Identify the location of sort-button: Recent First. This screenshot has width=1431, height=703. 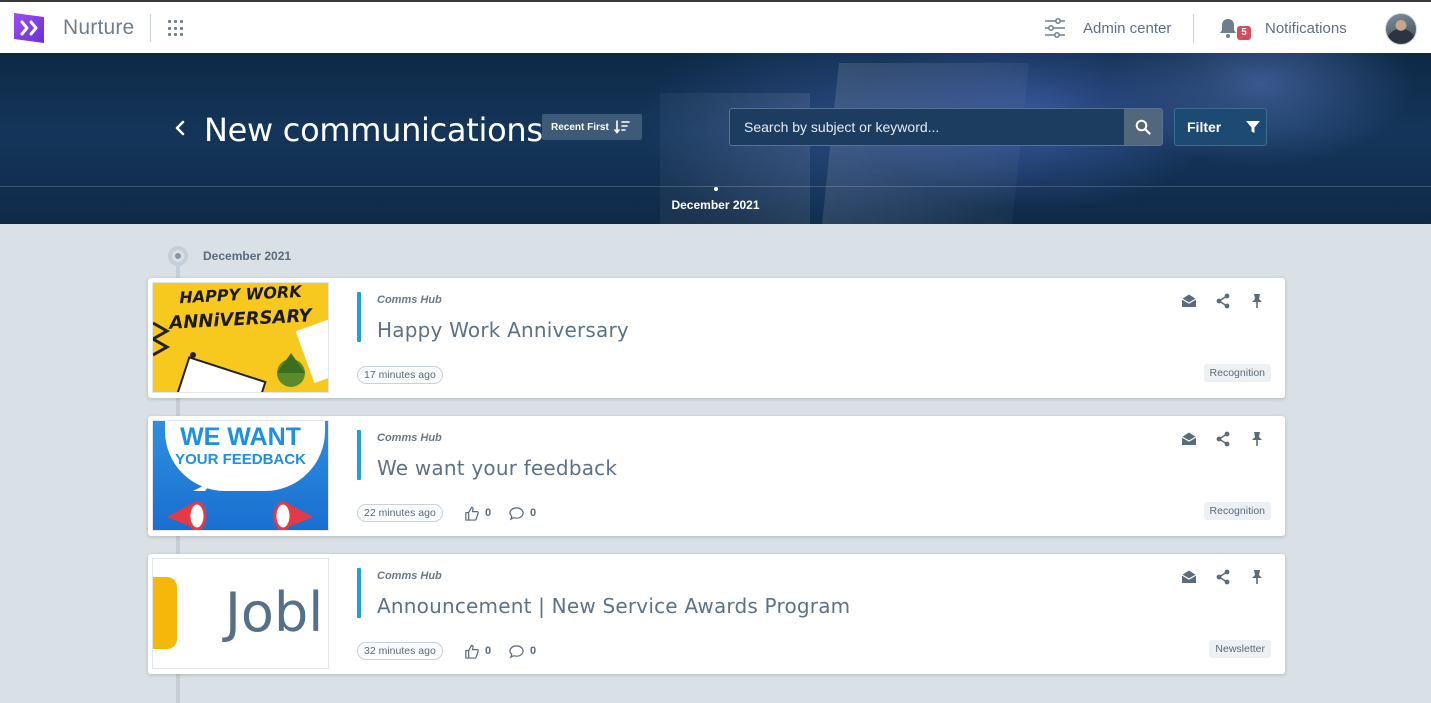
(592, 127).